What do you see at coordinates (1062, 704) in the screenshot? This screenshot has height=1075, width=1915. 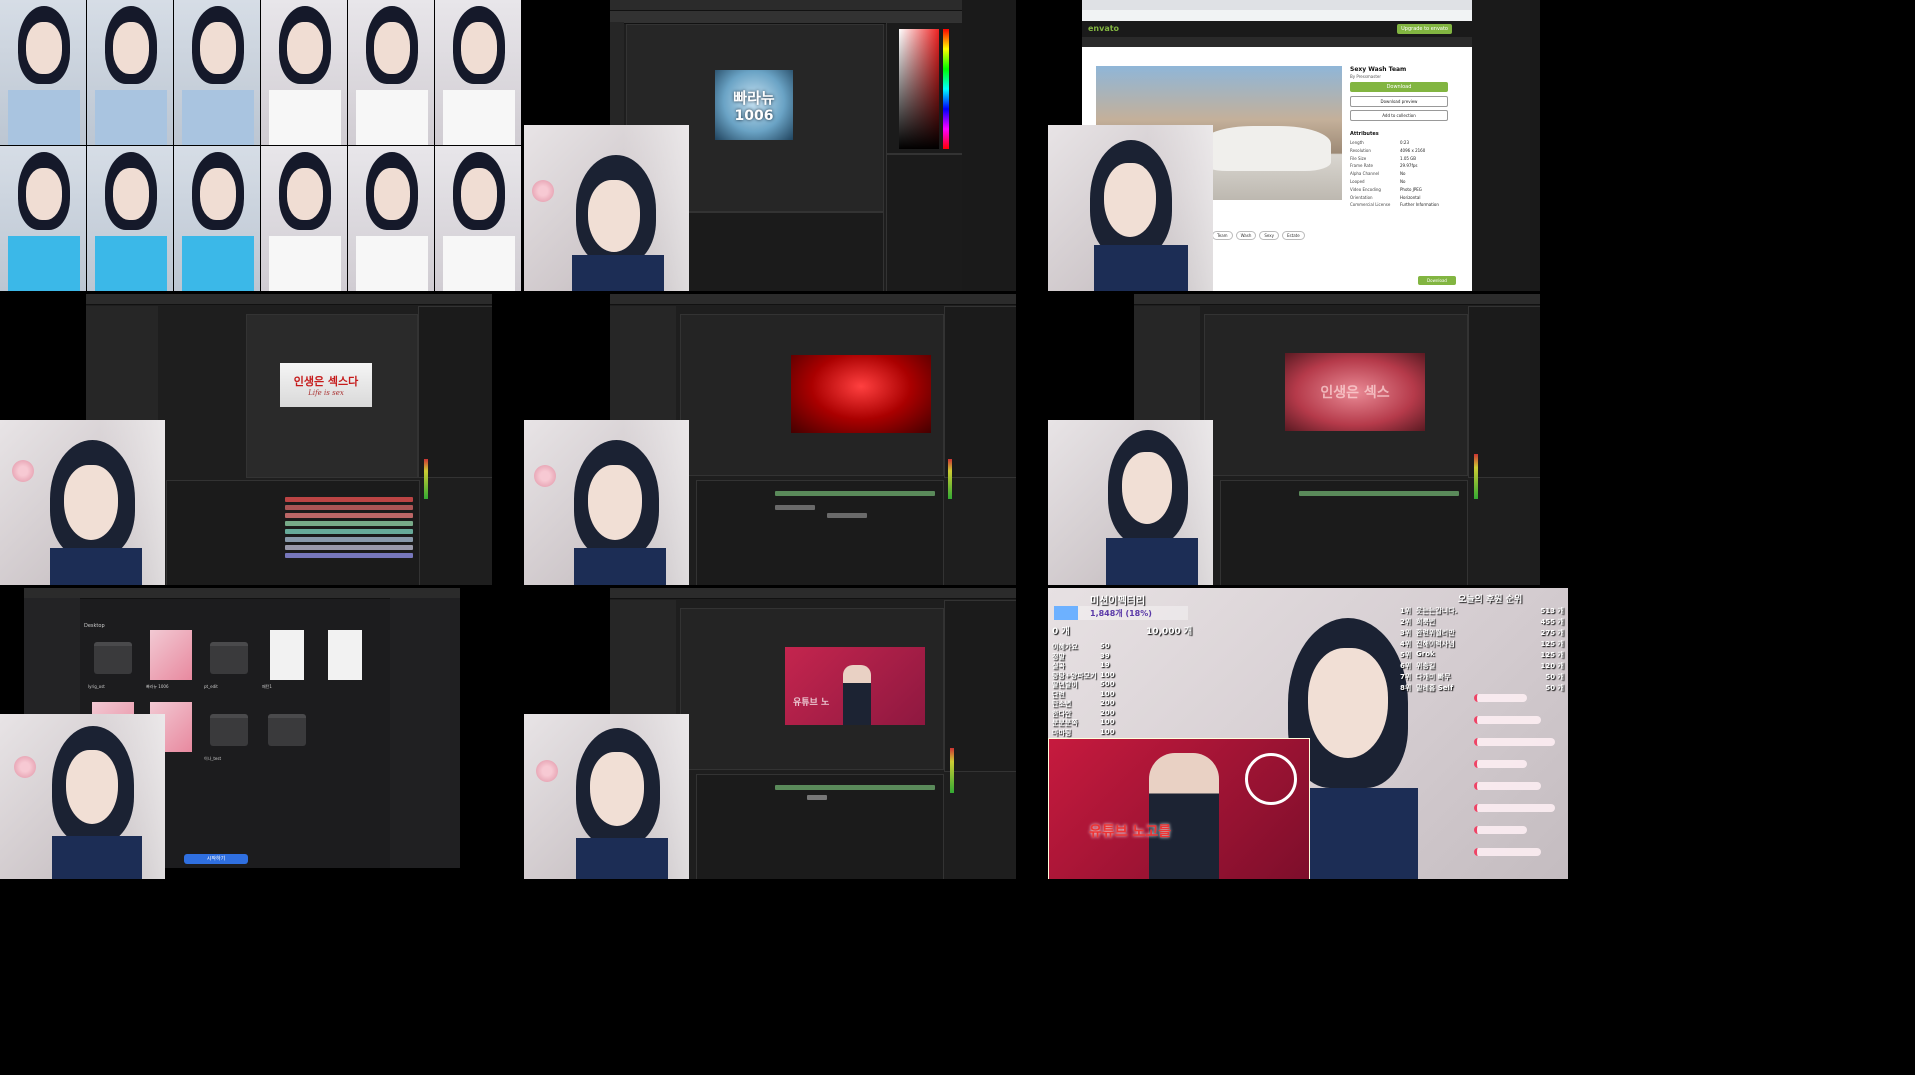 I see `mission-name: 탄소변` at bounding box center [1062, 704].